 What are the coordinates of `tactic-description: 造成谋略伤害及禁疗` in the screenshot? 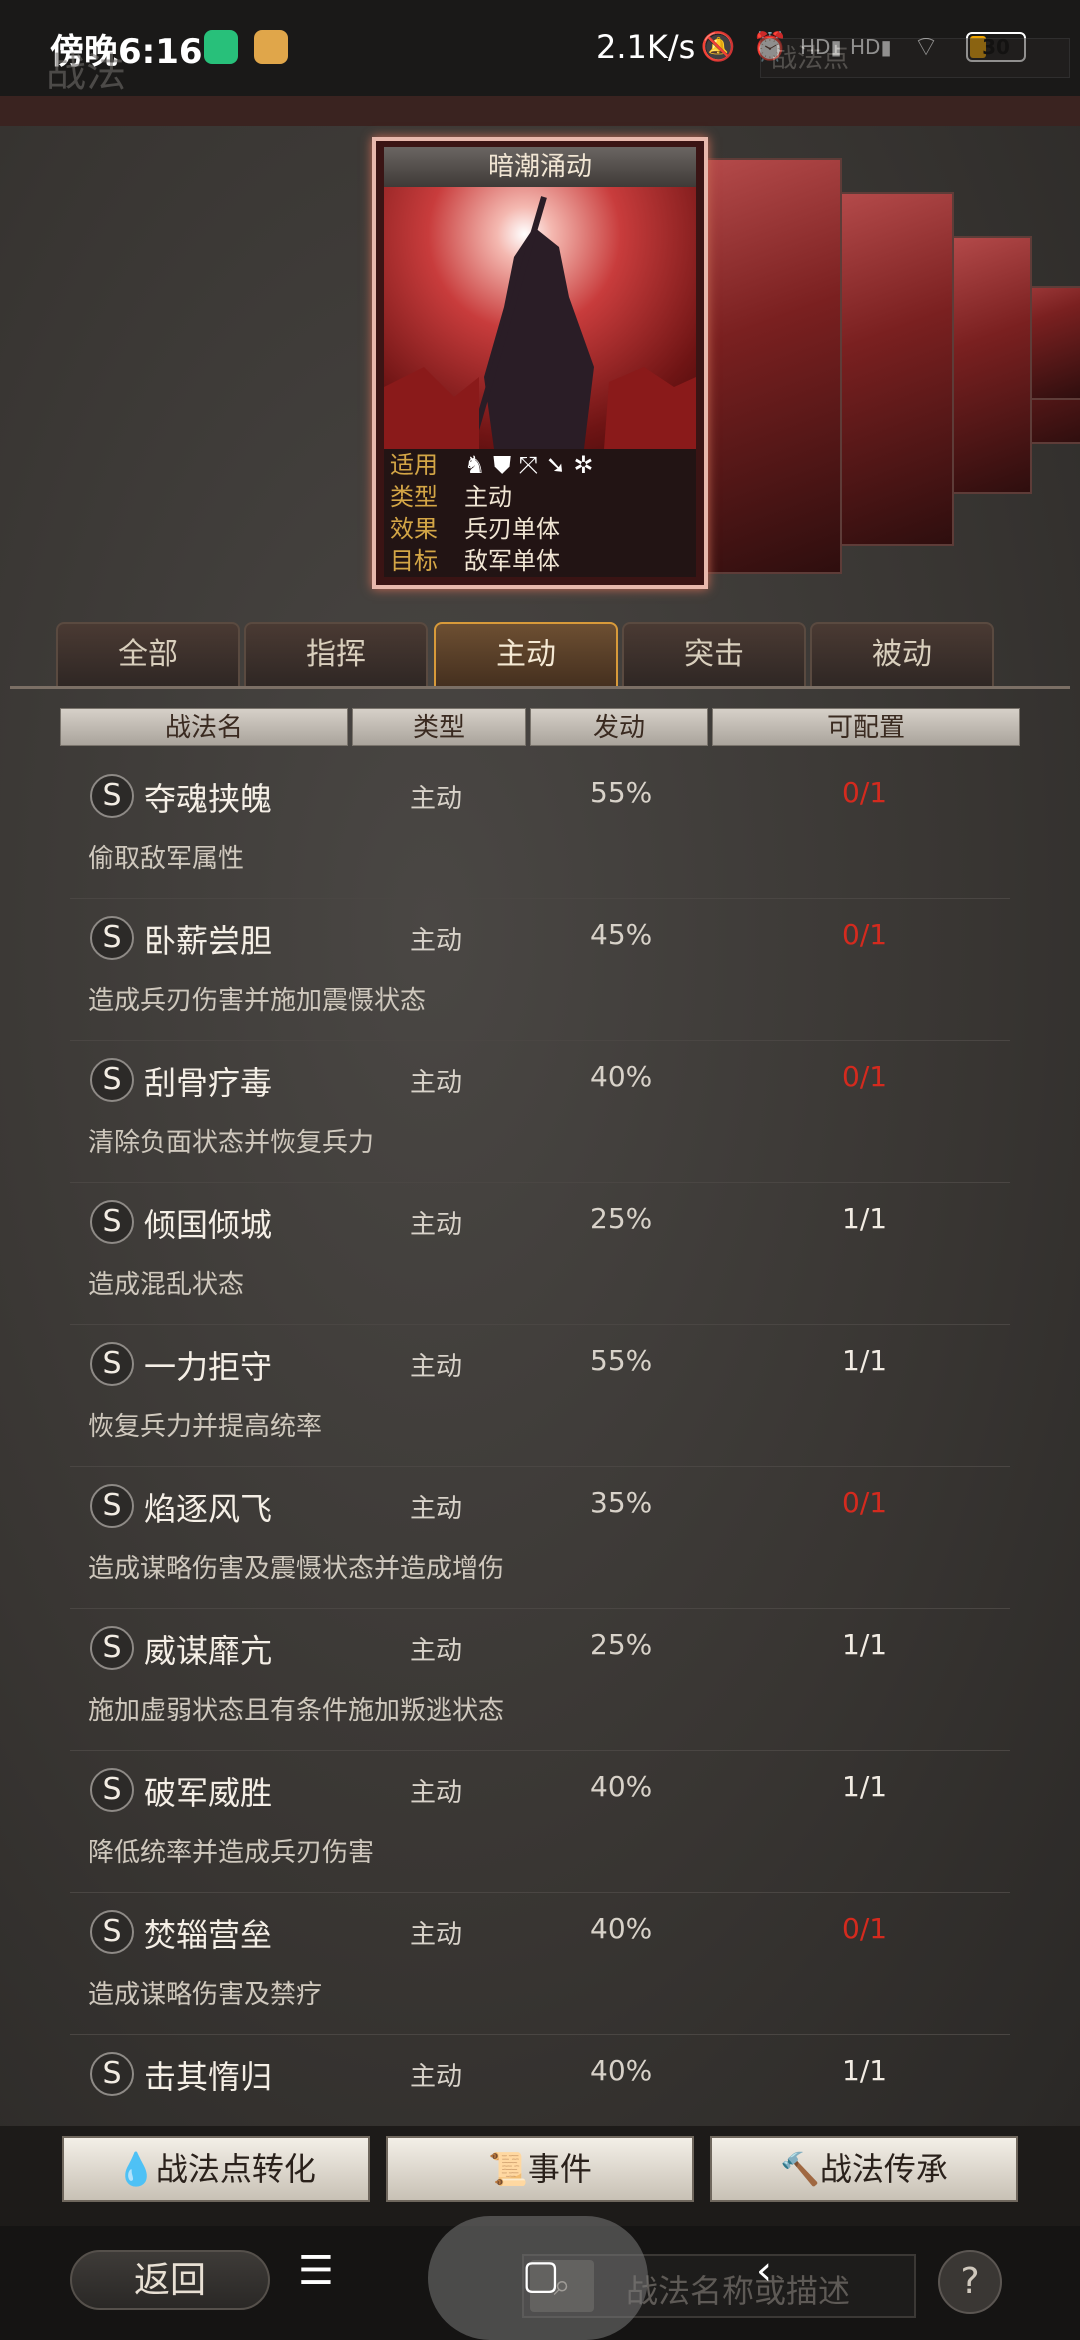 It's located at (205, 1995).